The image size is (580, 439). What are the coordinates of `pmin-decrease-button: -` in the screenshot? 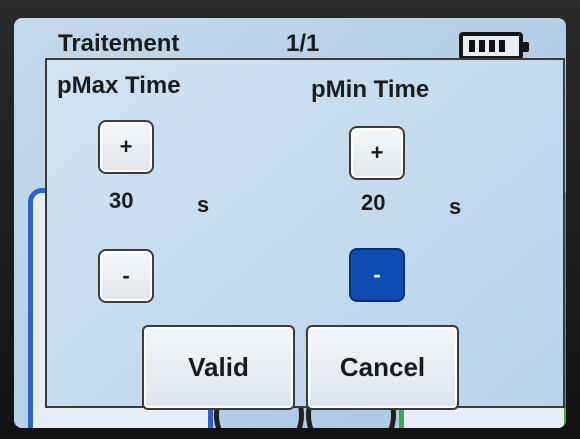 It's located at (377, 275).